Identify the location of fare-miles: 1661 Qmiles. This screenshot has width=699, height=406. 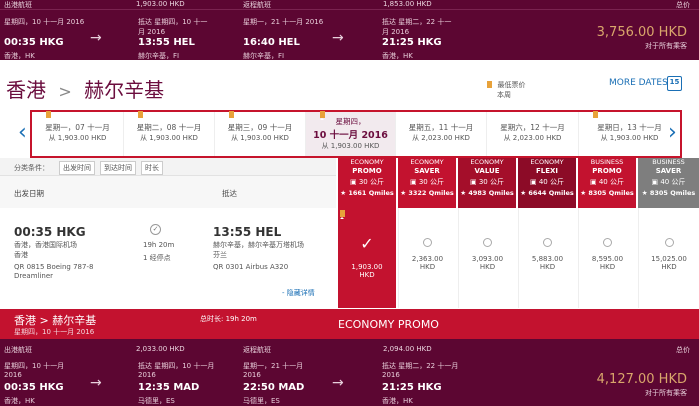
(371, 193).